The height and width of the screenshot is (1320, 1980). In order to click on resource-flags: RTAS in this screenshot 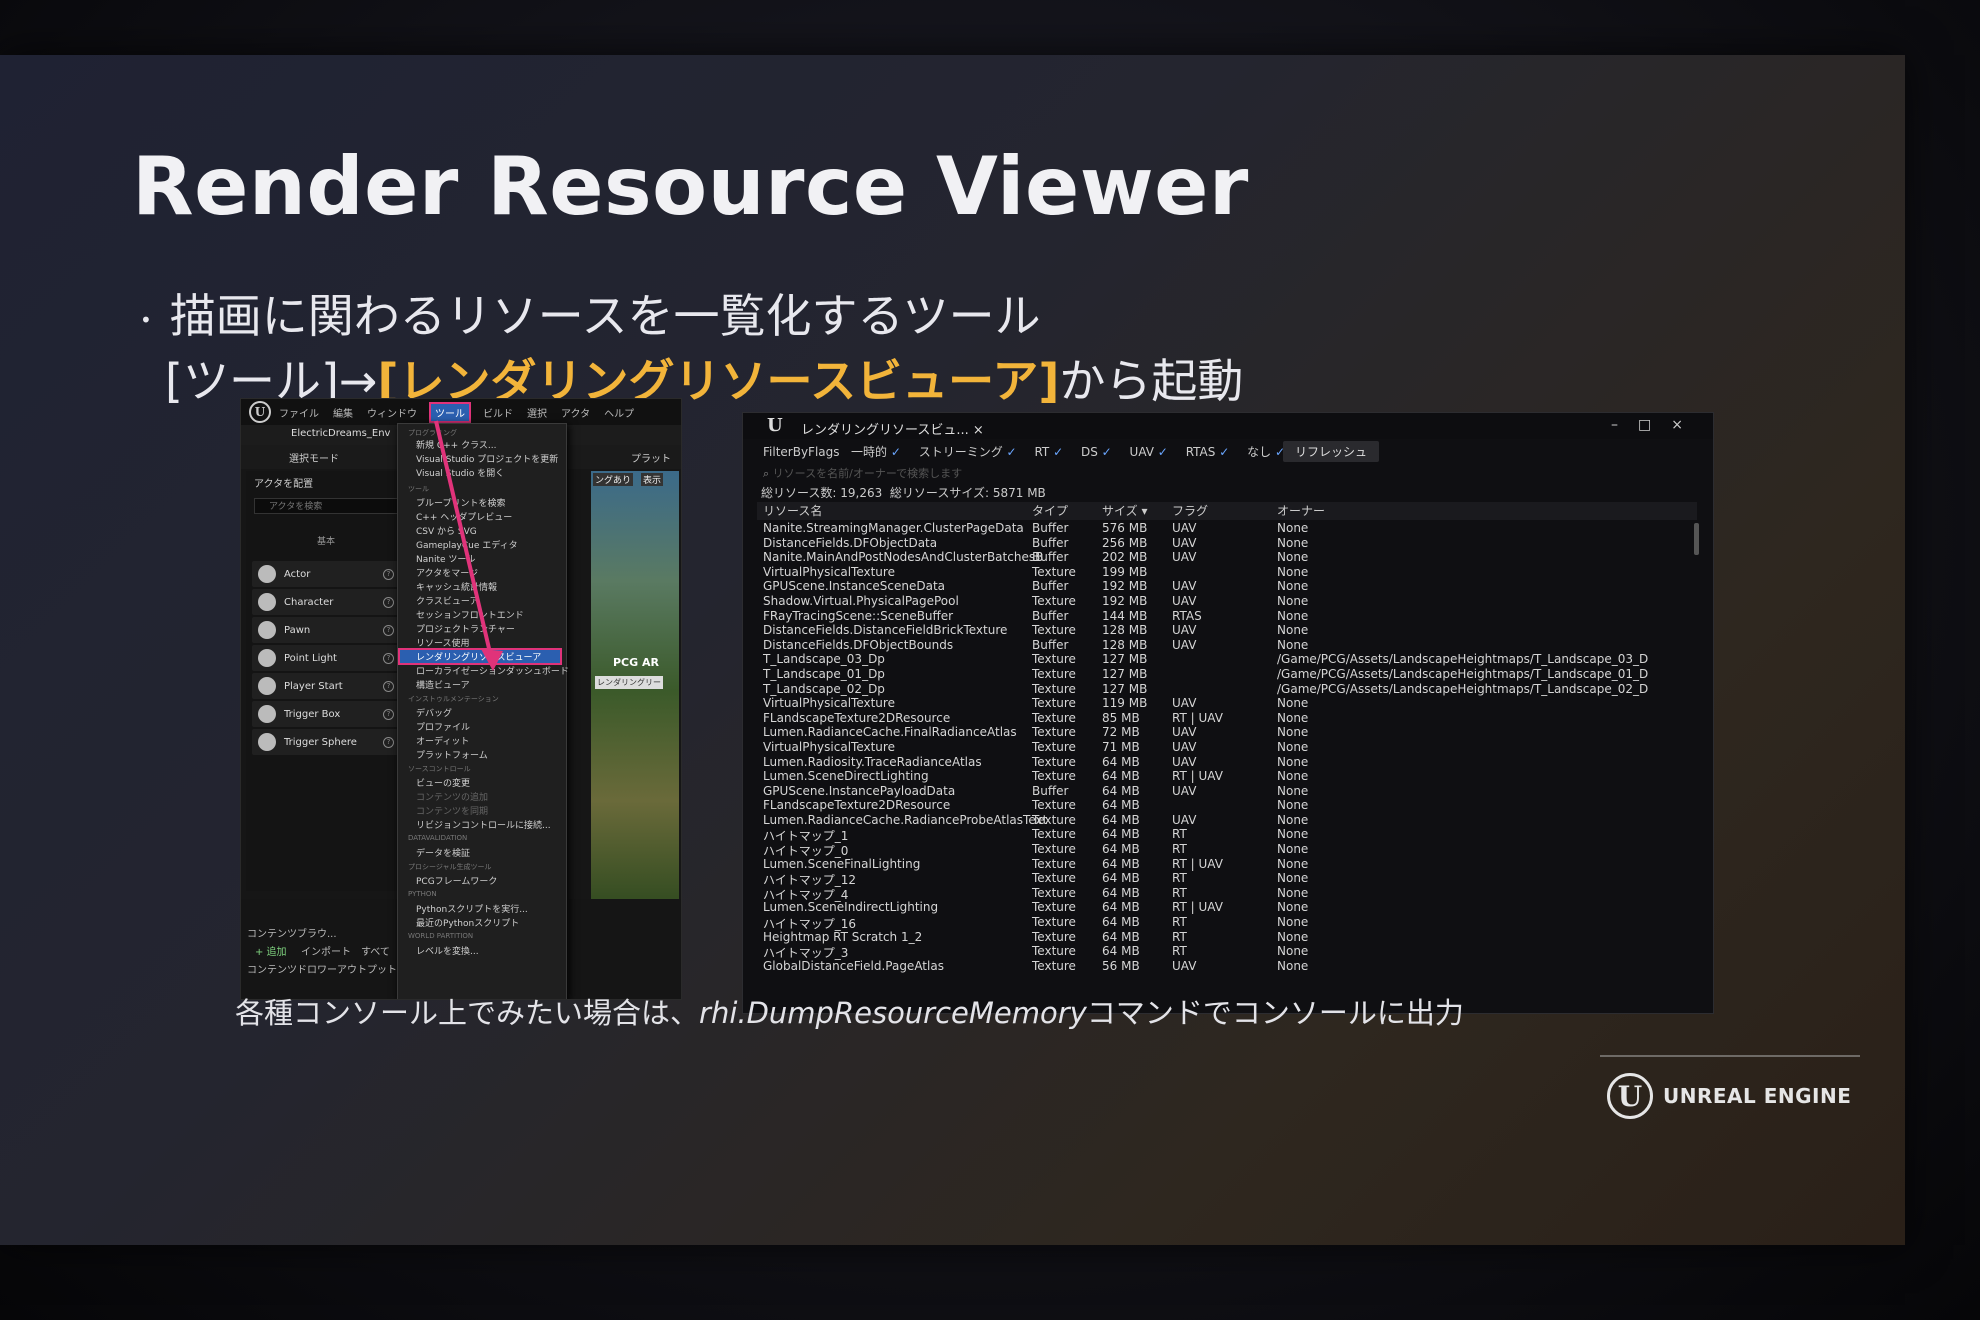, I will do `click(1187, 615)`.